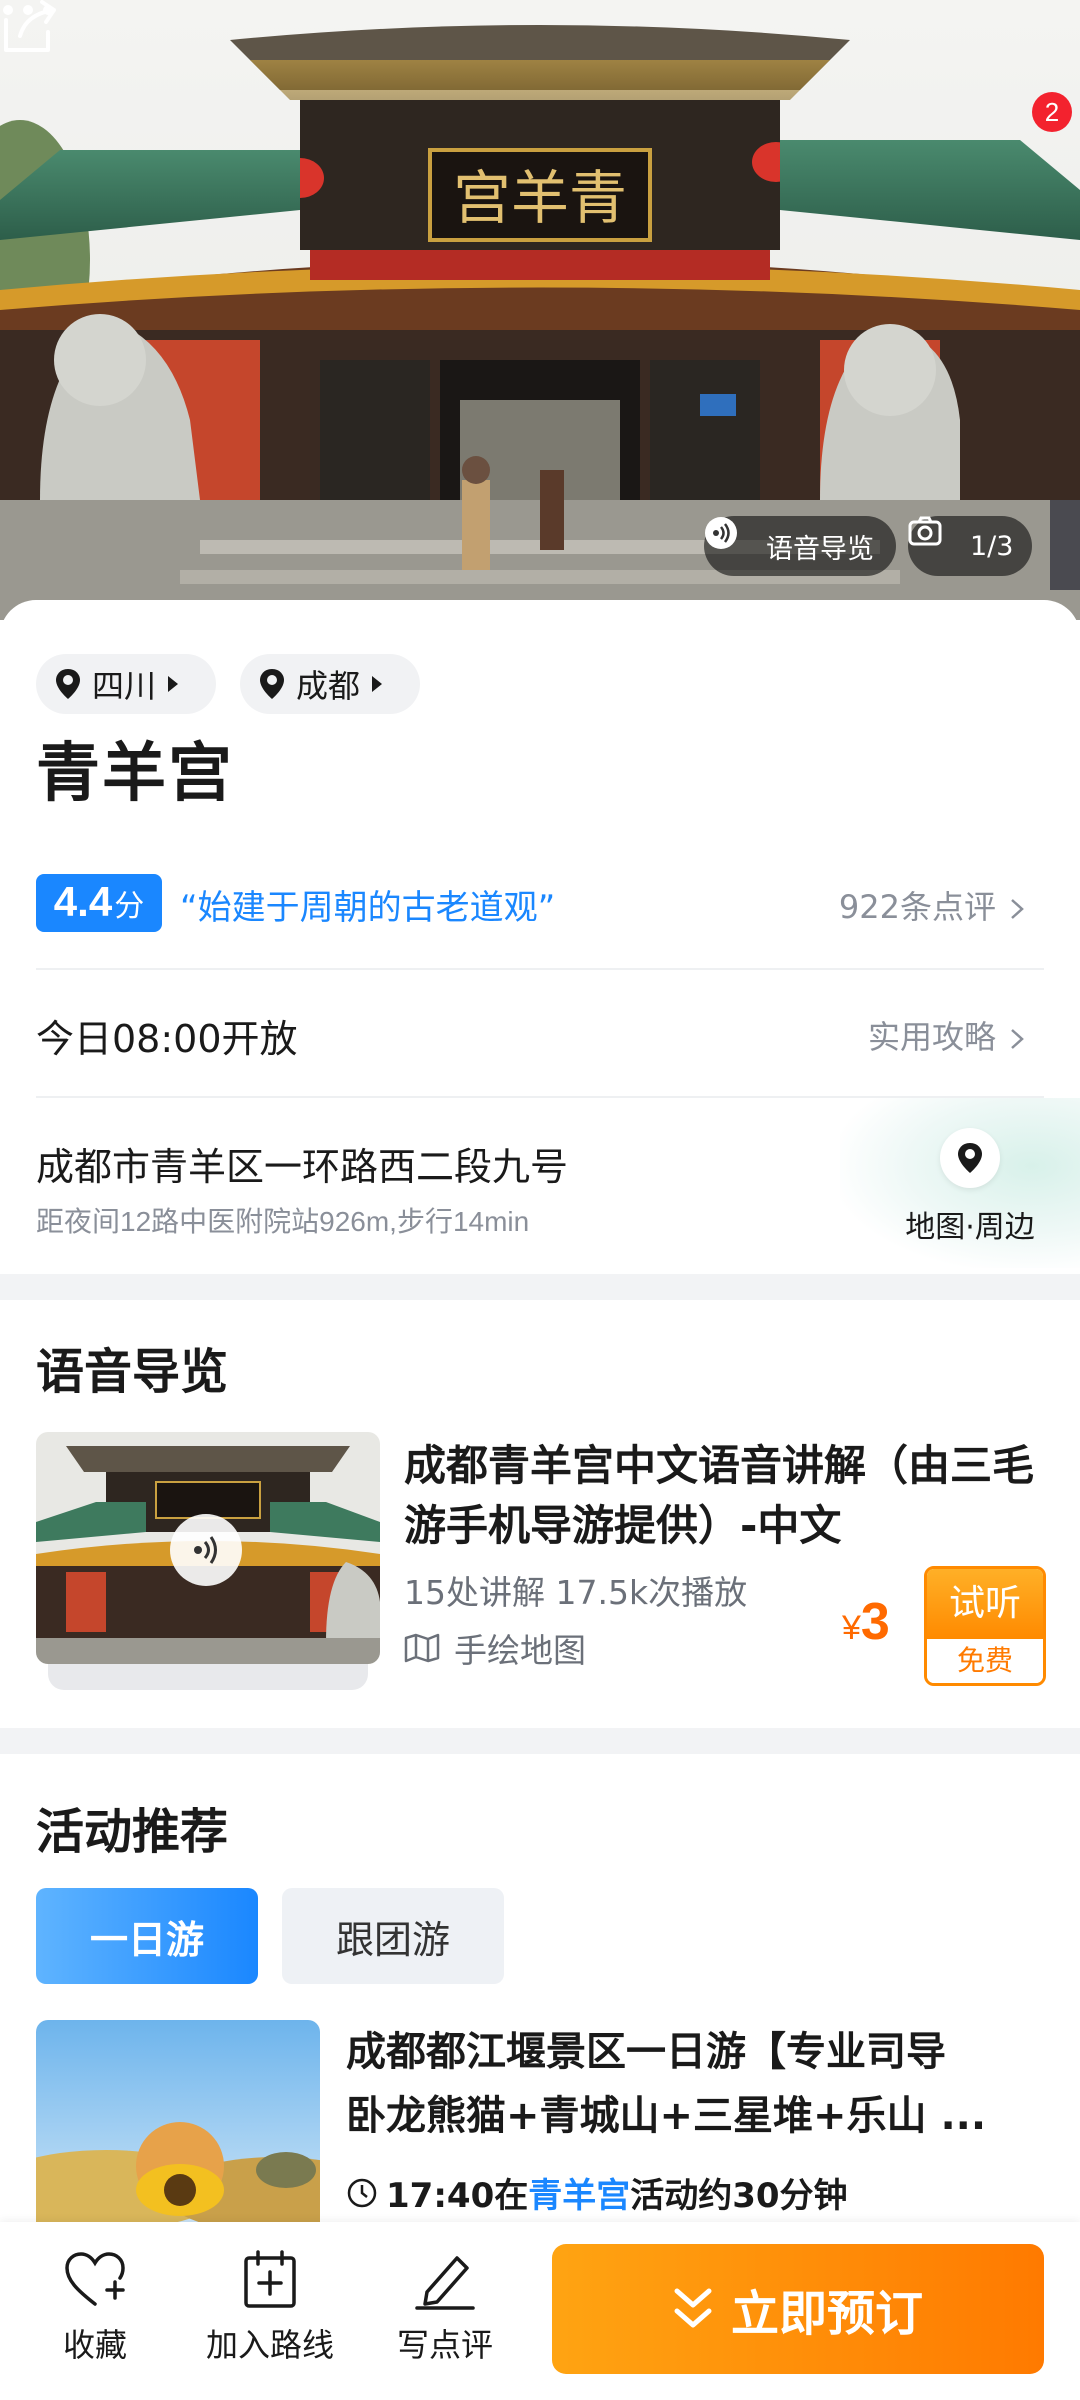 This screenshot has height=2400, width=1080. Describe the element at coordinates (362, 2192) in the screenshot. I see `clock-icon` at that location.